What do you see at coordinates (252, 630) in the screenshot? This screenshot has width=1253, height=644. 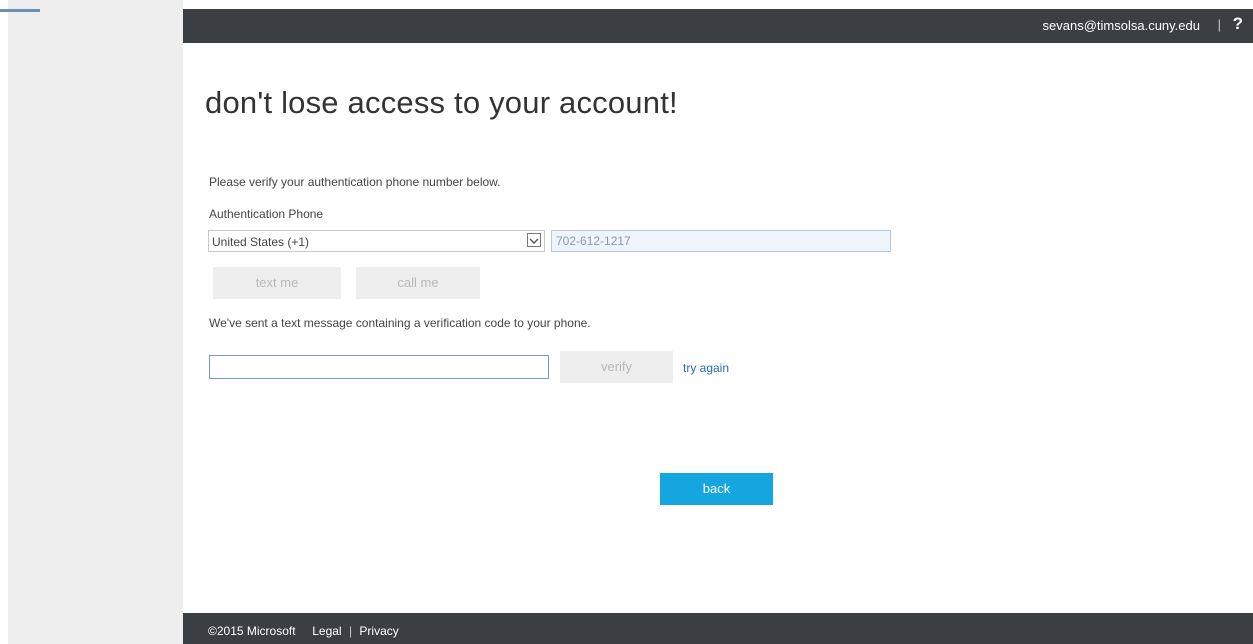 I see `copyright-text: ©2015 Microsoft` at bounding box center [252, 630].